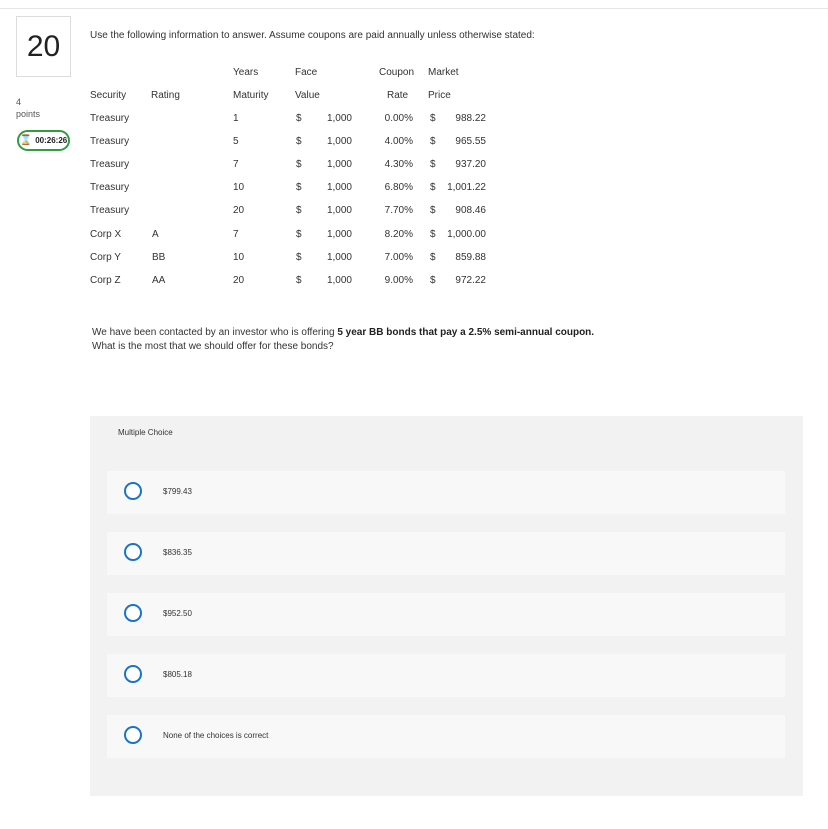 The image size is (828, 829). I want to click on header-security: Security, so click(108, 95).